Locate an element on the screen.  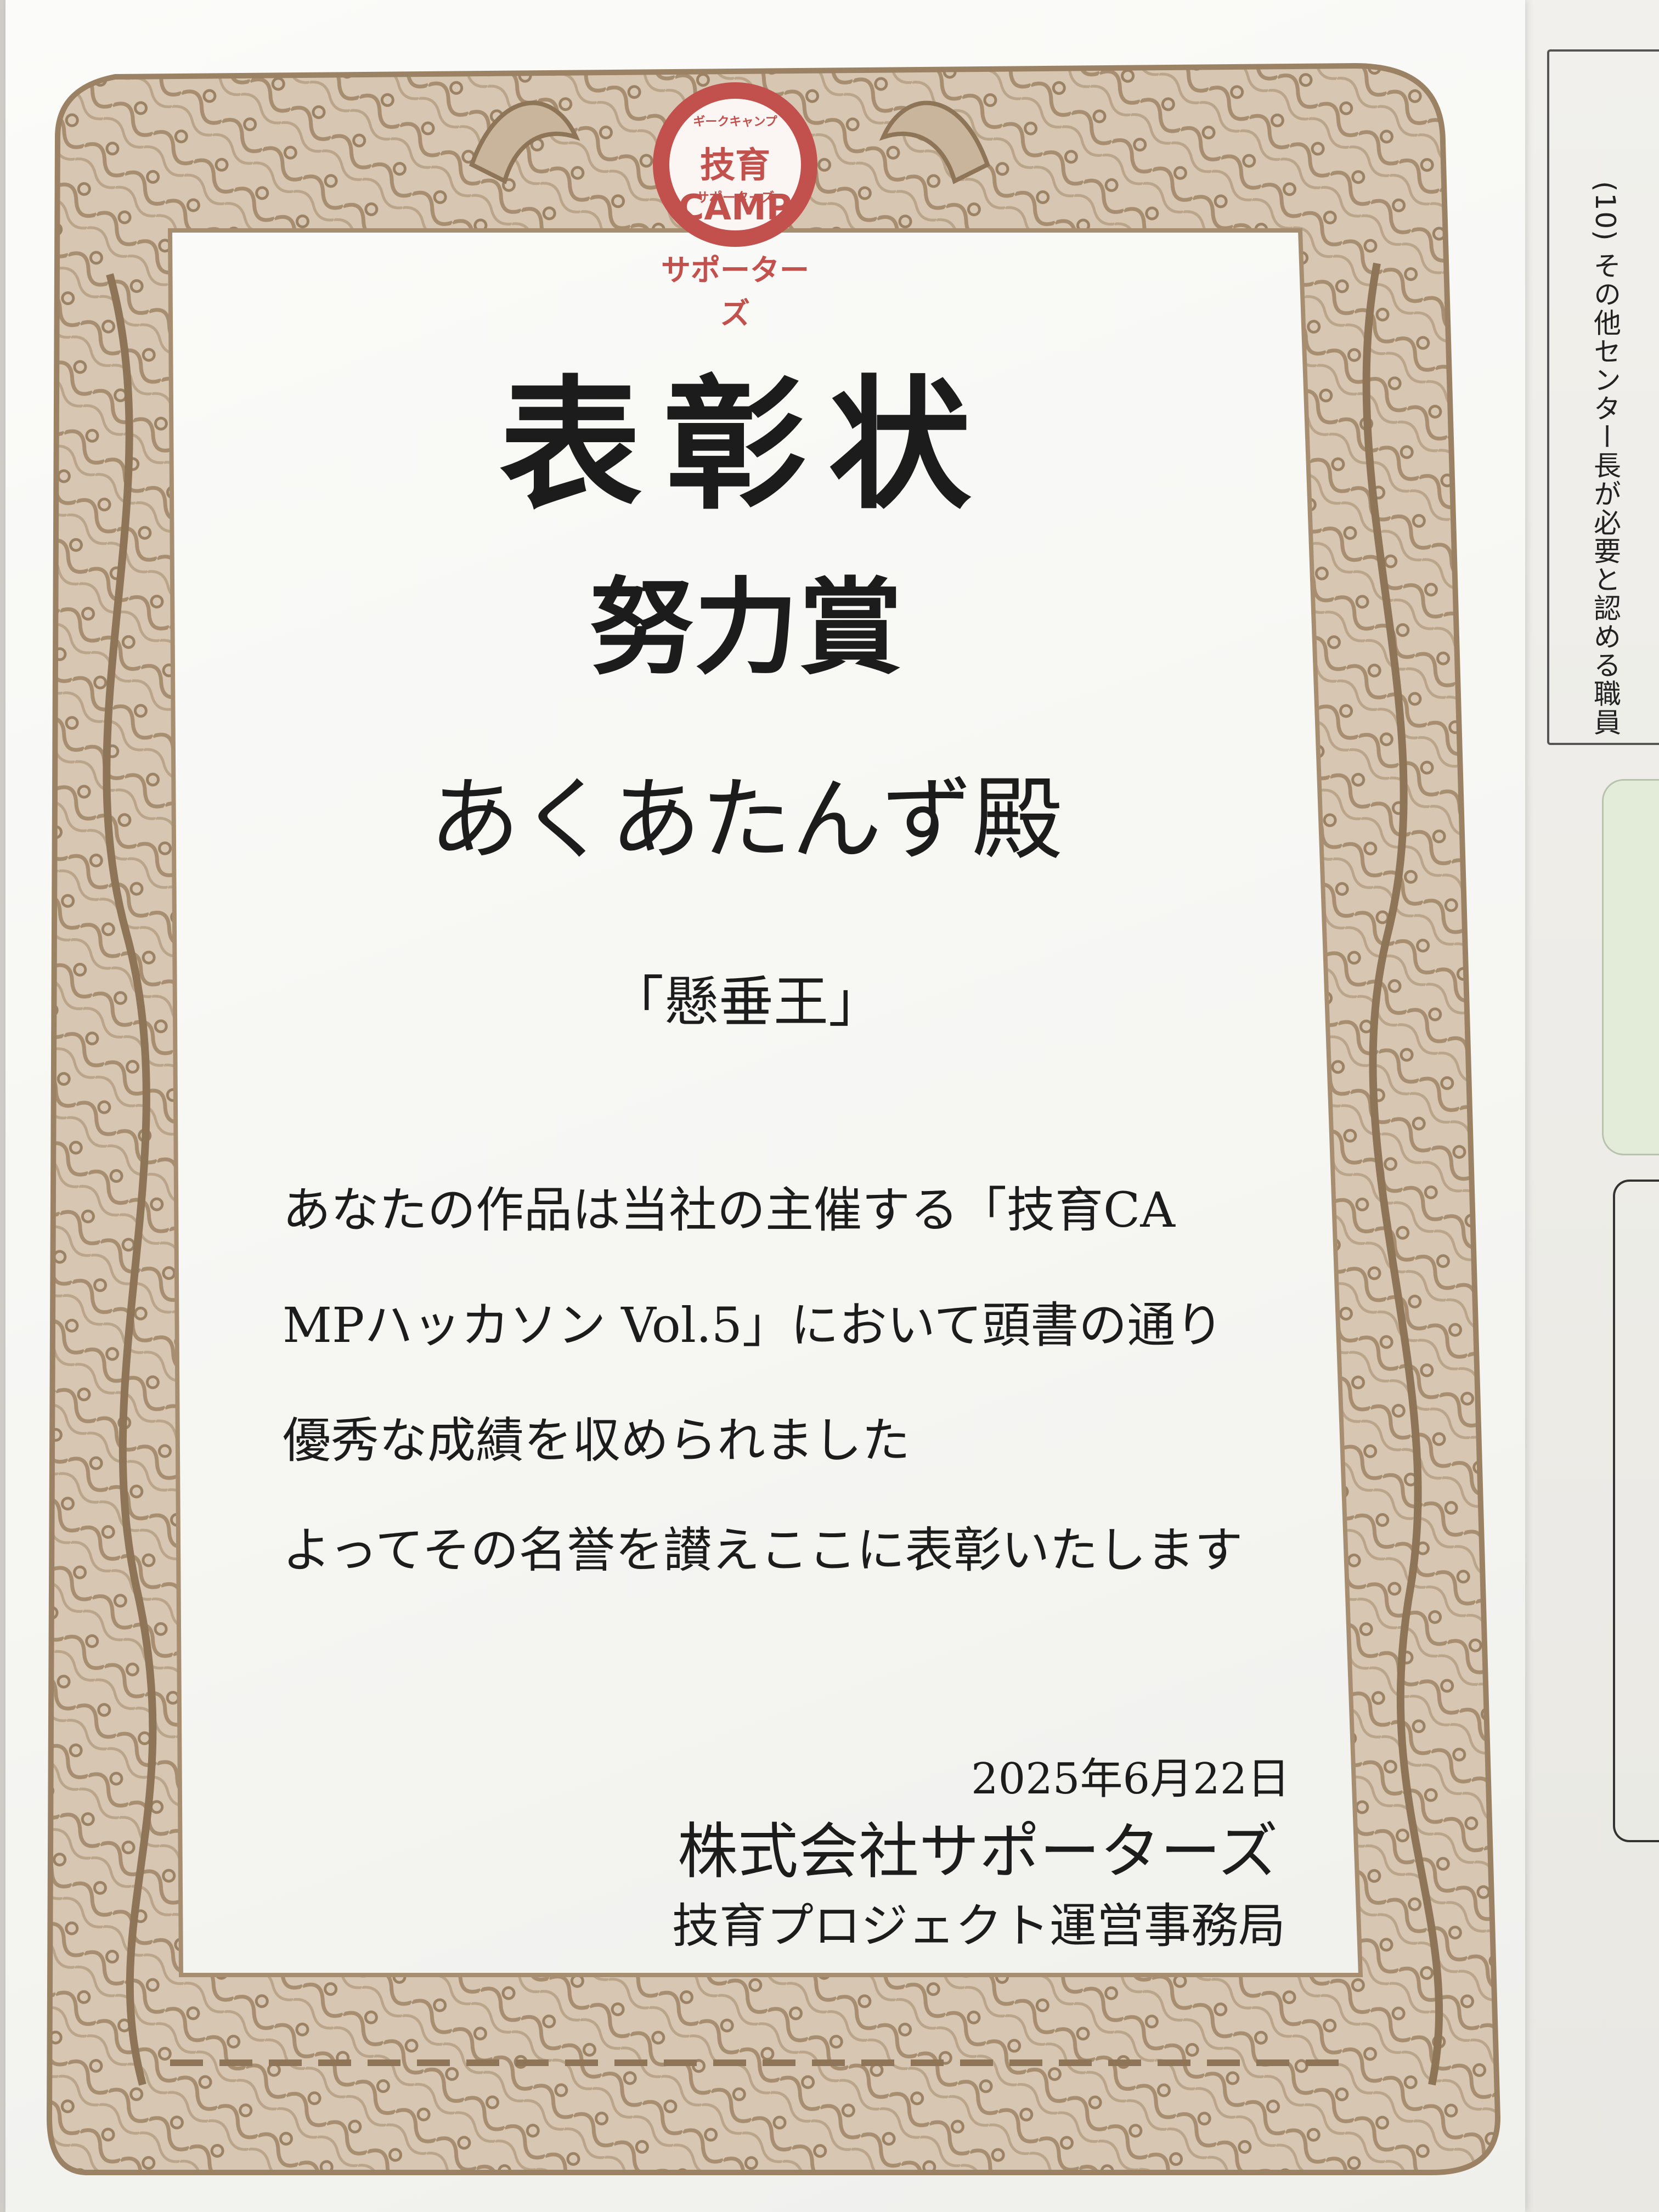
logo-sub-text: サポーターズ is located at coordinates (735, 198).